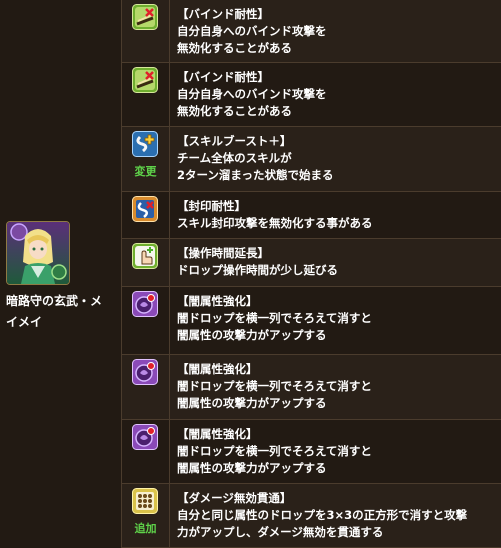  What do you see at coordinates (280, 532) in the screenshot?
I see `awakening-description-line: 力がアップし、ダメージ無効を貫通する` at bounding box center [280, 532].